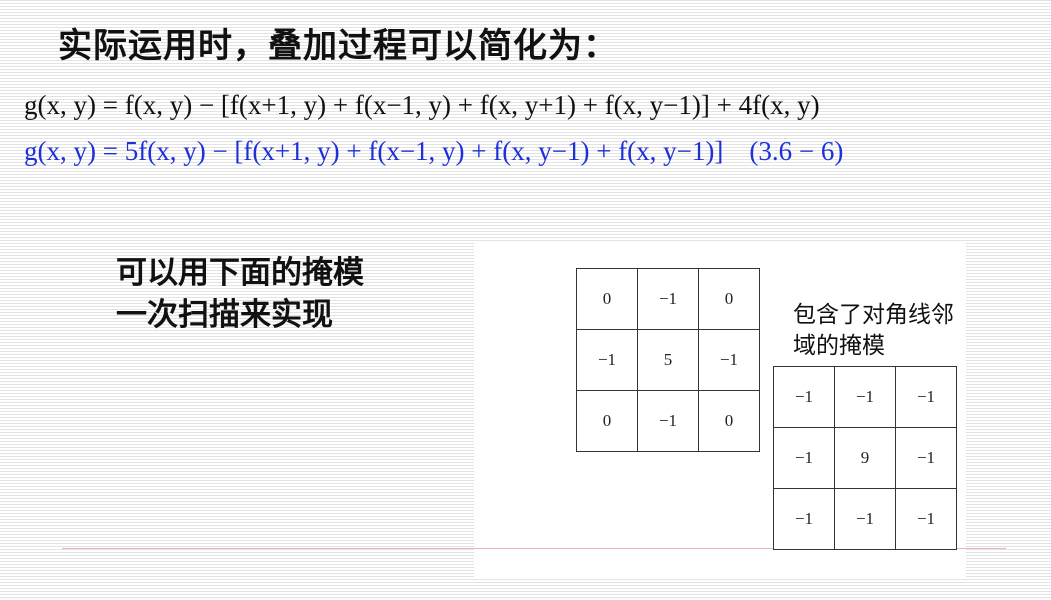  I want to click on mask-row: −1 9 −1, so click(865, 458).